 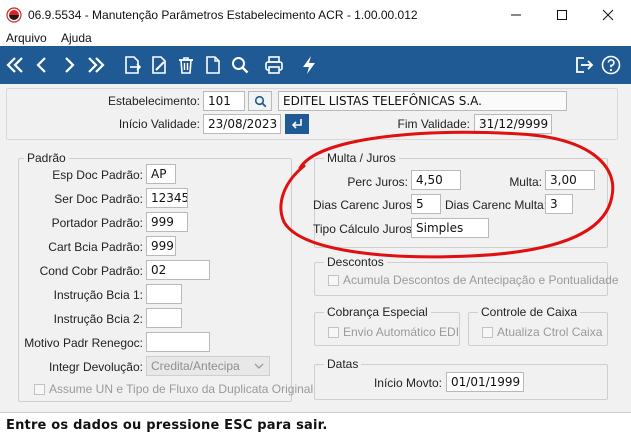 I want to click on new-document-icon, so click(x=213, y=65).